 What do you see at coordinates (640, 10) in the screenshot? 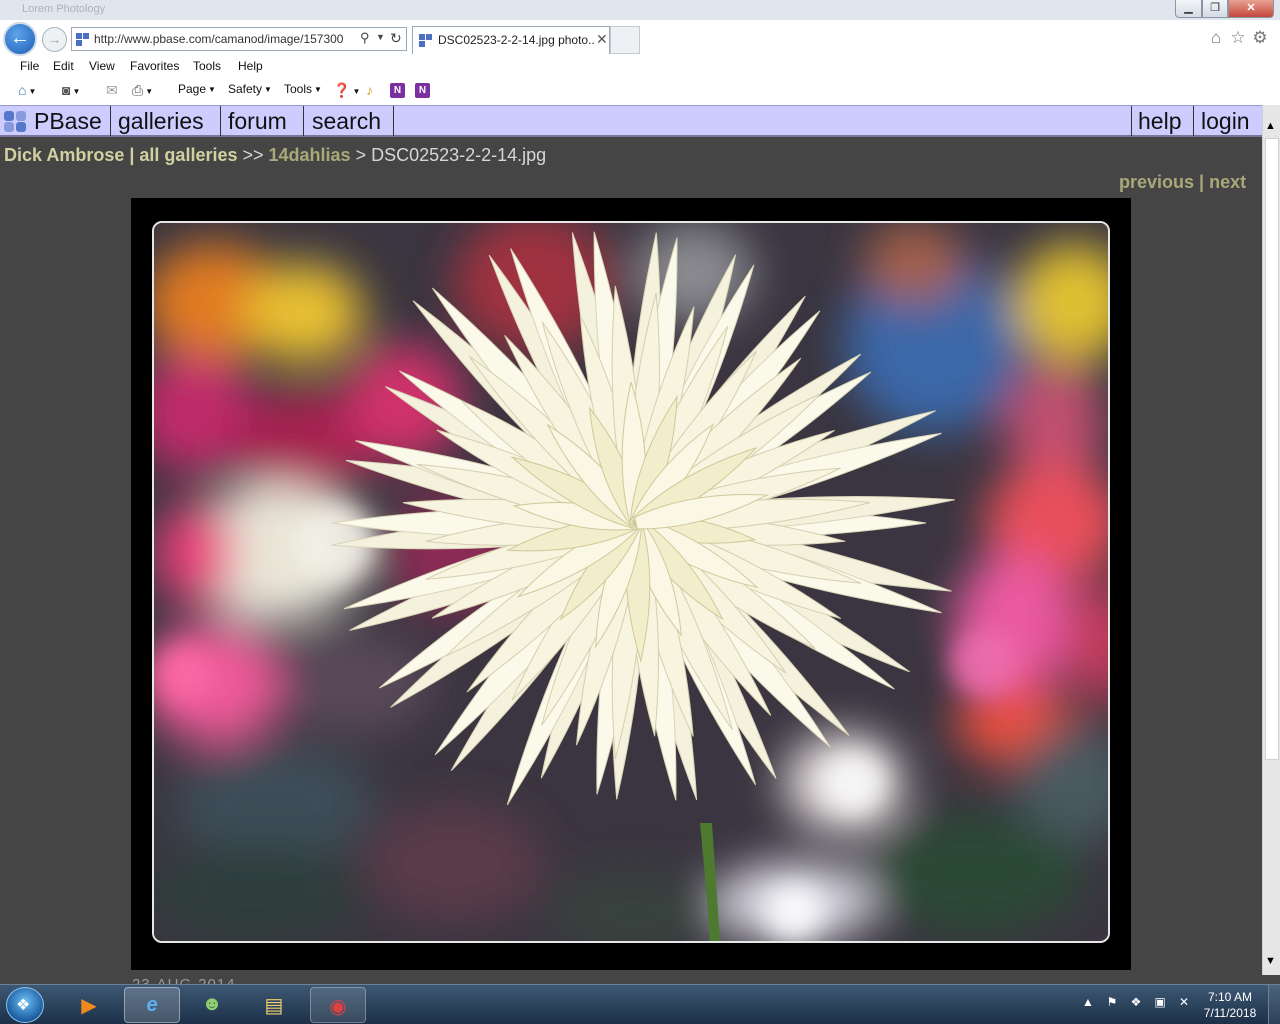
I see `window-titlebar: Lorem Photology ▁ ❐ ✕` at bounding box center [640, 10].